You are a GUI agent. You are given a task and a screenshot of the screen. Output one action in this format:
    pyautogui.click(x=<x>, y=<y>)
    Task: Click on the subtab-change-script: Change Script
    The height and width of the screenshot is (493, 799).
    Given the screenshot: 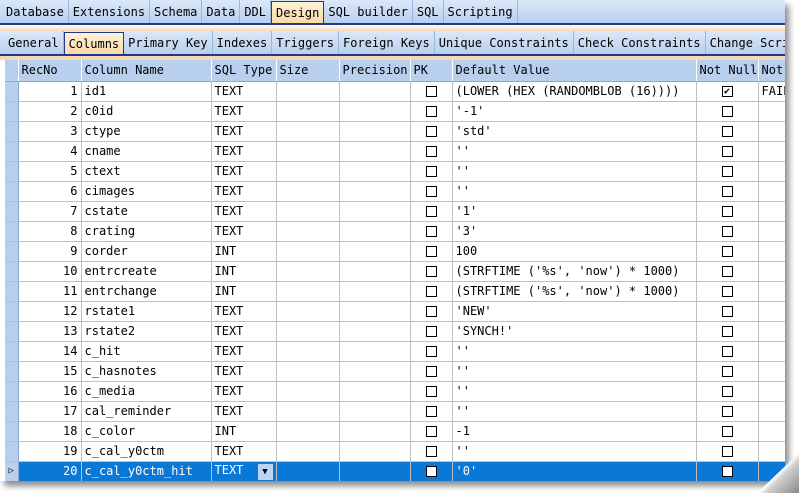 What is the action you would take?
    pyautogui.click(x=745, y=42)
    